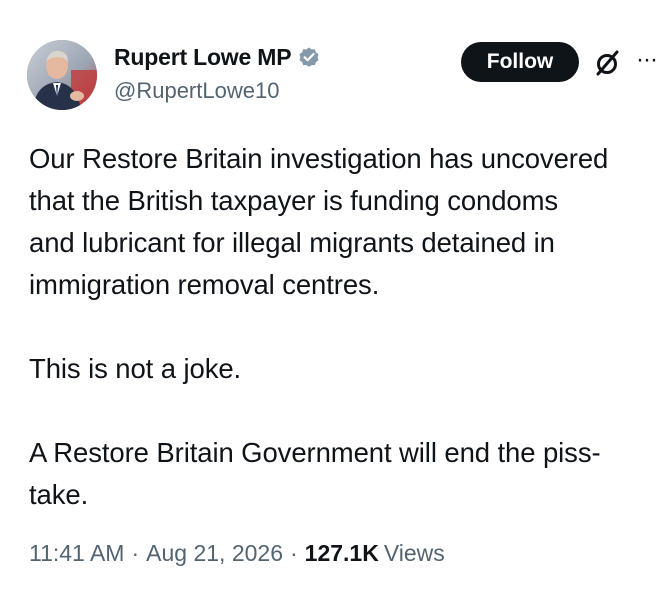 Image resolution: width=663 pixels, height=600 pixels. I want to click on author-handle: @RupertLowe10, so click(217, 91).